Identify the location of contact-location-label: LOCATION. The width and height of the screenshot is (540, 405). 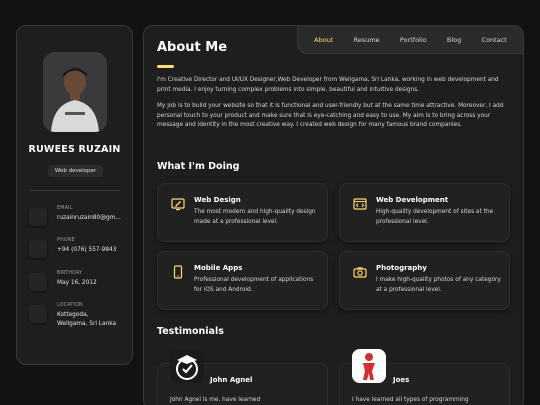
(70, 305).